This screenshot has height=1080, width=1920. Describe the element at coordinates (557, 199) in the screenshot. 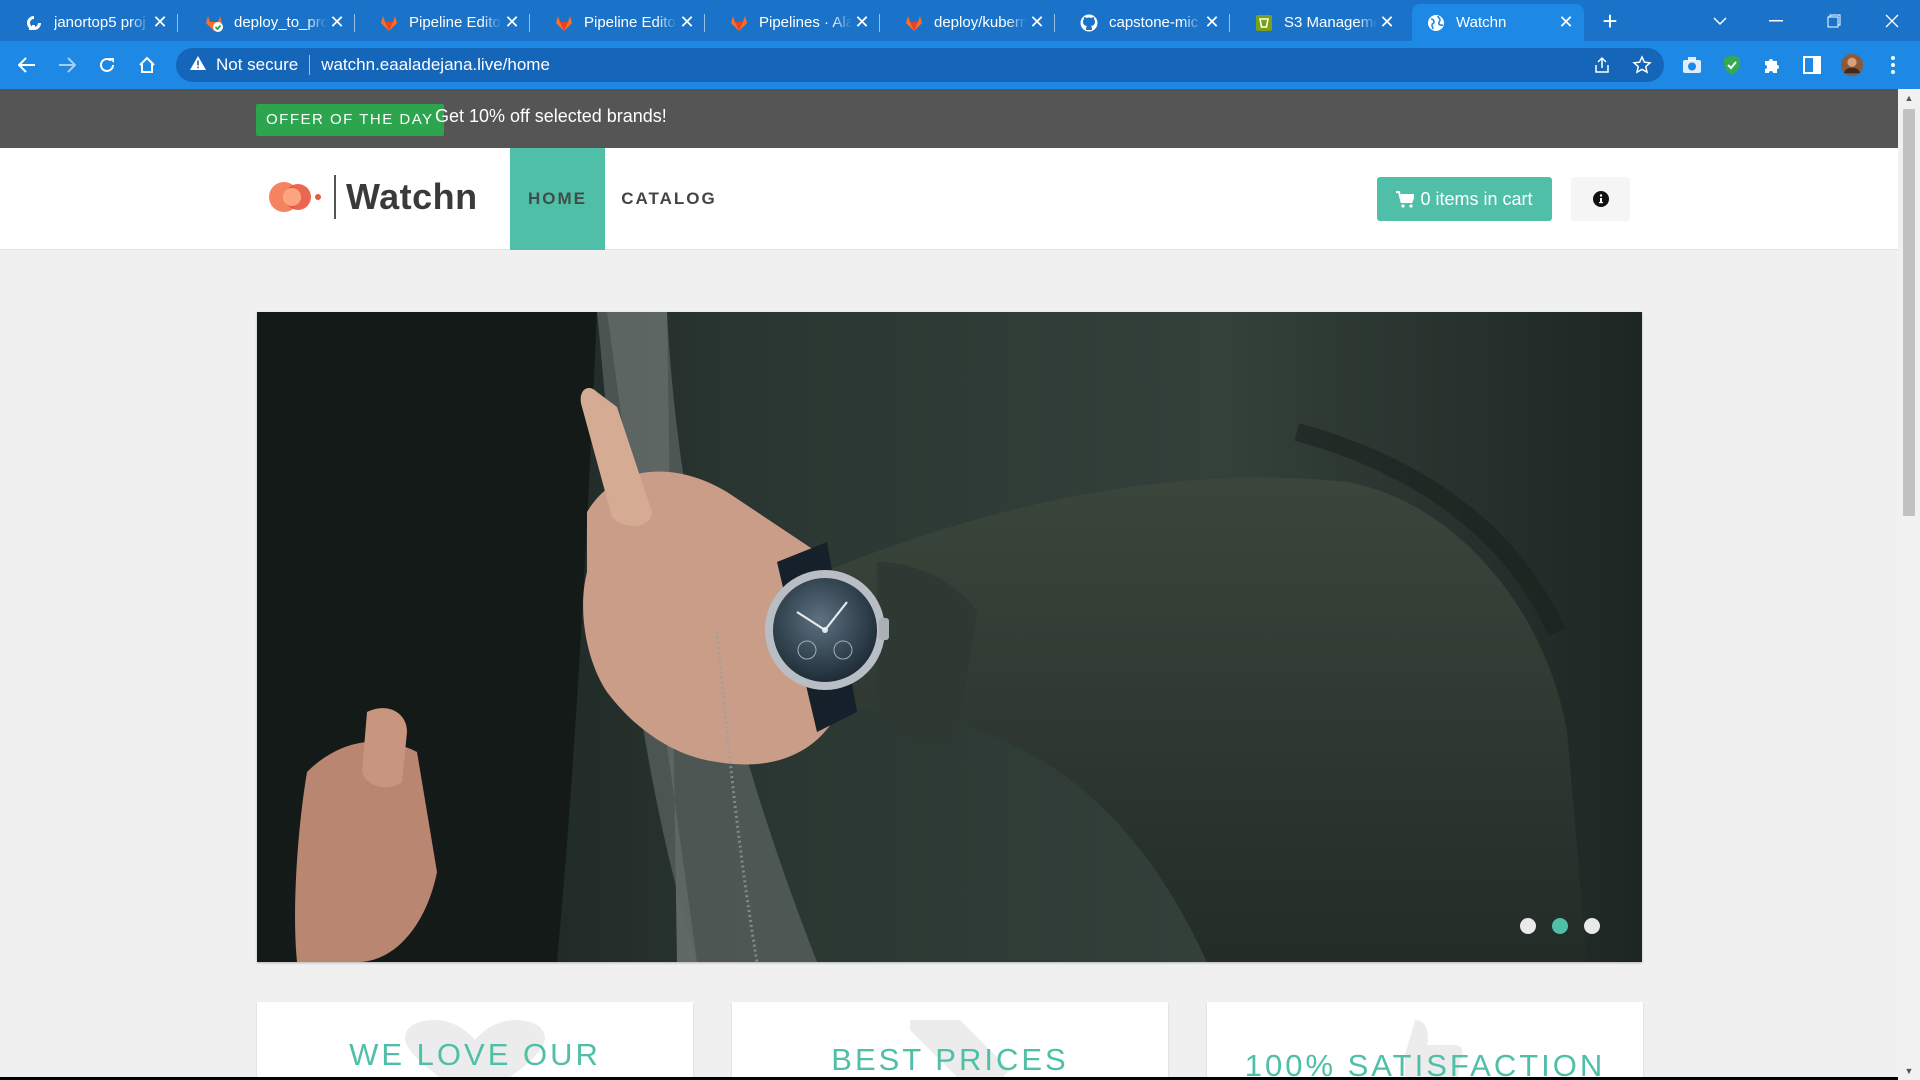

I see `nav-home-link: HOME` at that location.